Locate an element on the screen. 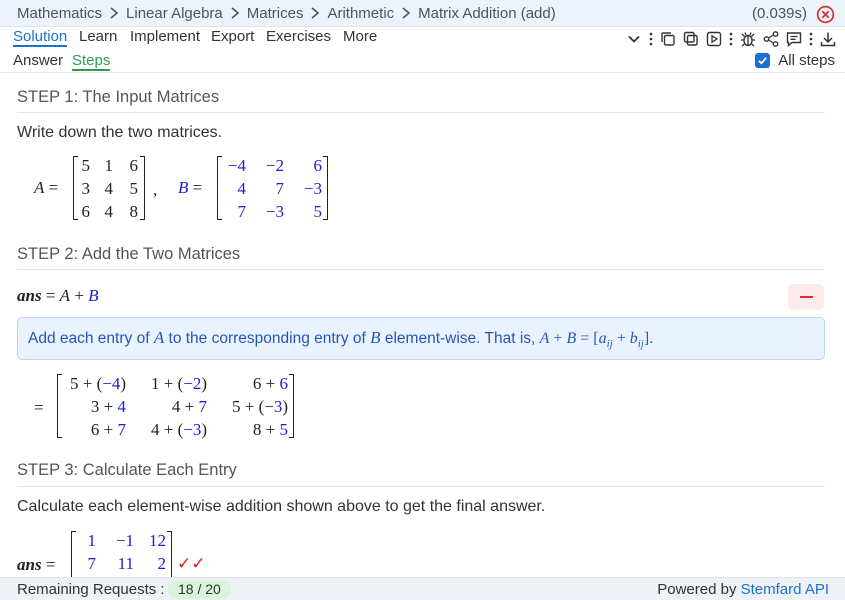 Image resolution: width=845 pixels, height=600 pixels. remaining-requests-label: Remaining Requests : is located at coordinates (91, 589).